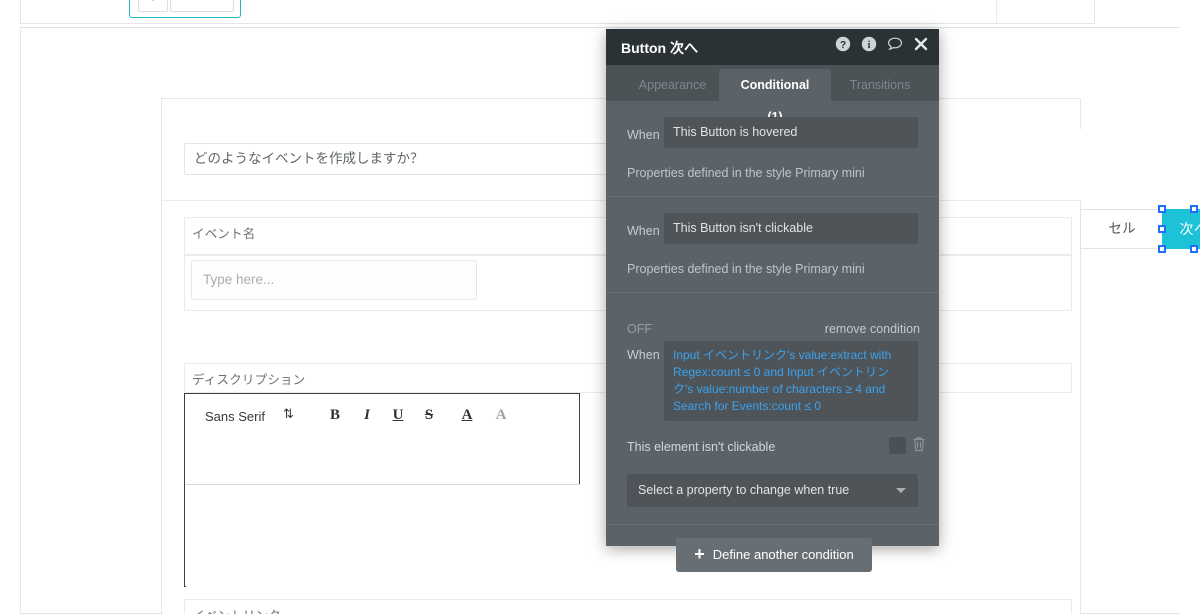 This screenshot has width=1200, height=614. What do you see at coordinates (1122, 229) in the screenshot?
I see `cancel-button: セル` at bounding box center [1122, 229].